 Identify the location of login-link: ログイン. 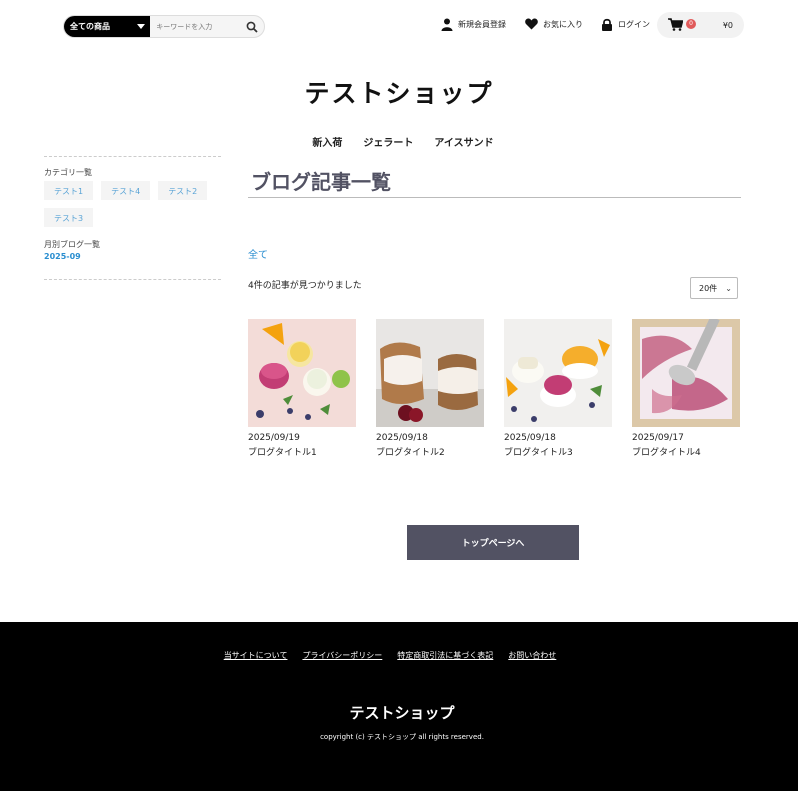
(625, 24).